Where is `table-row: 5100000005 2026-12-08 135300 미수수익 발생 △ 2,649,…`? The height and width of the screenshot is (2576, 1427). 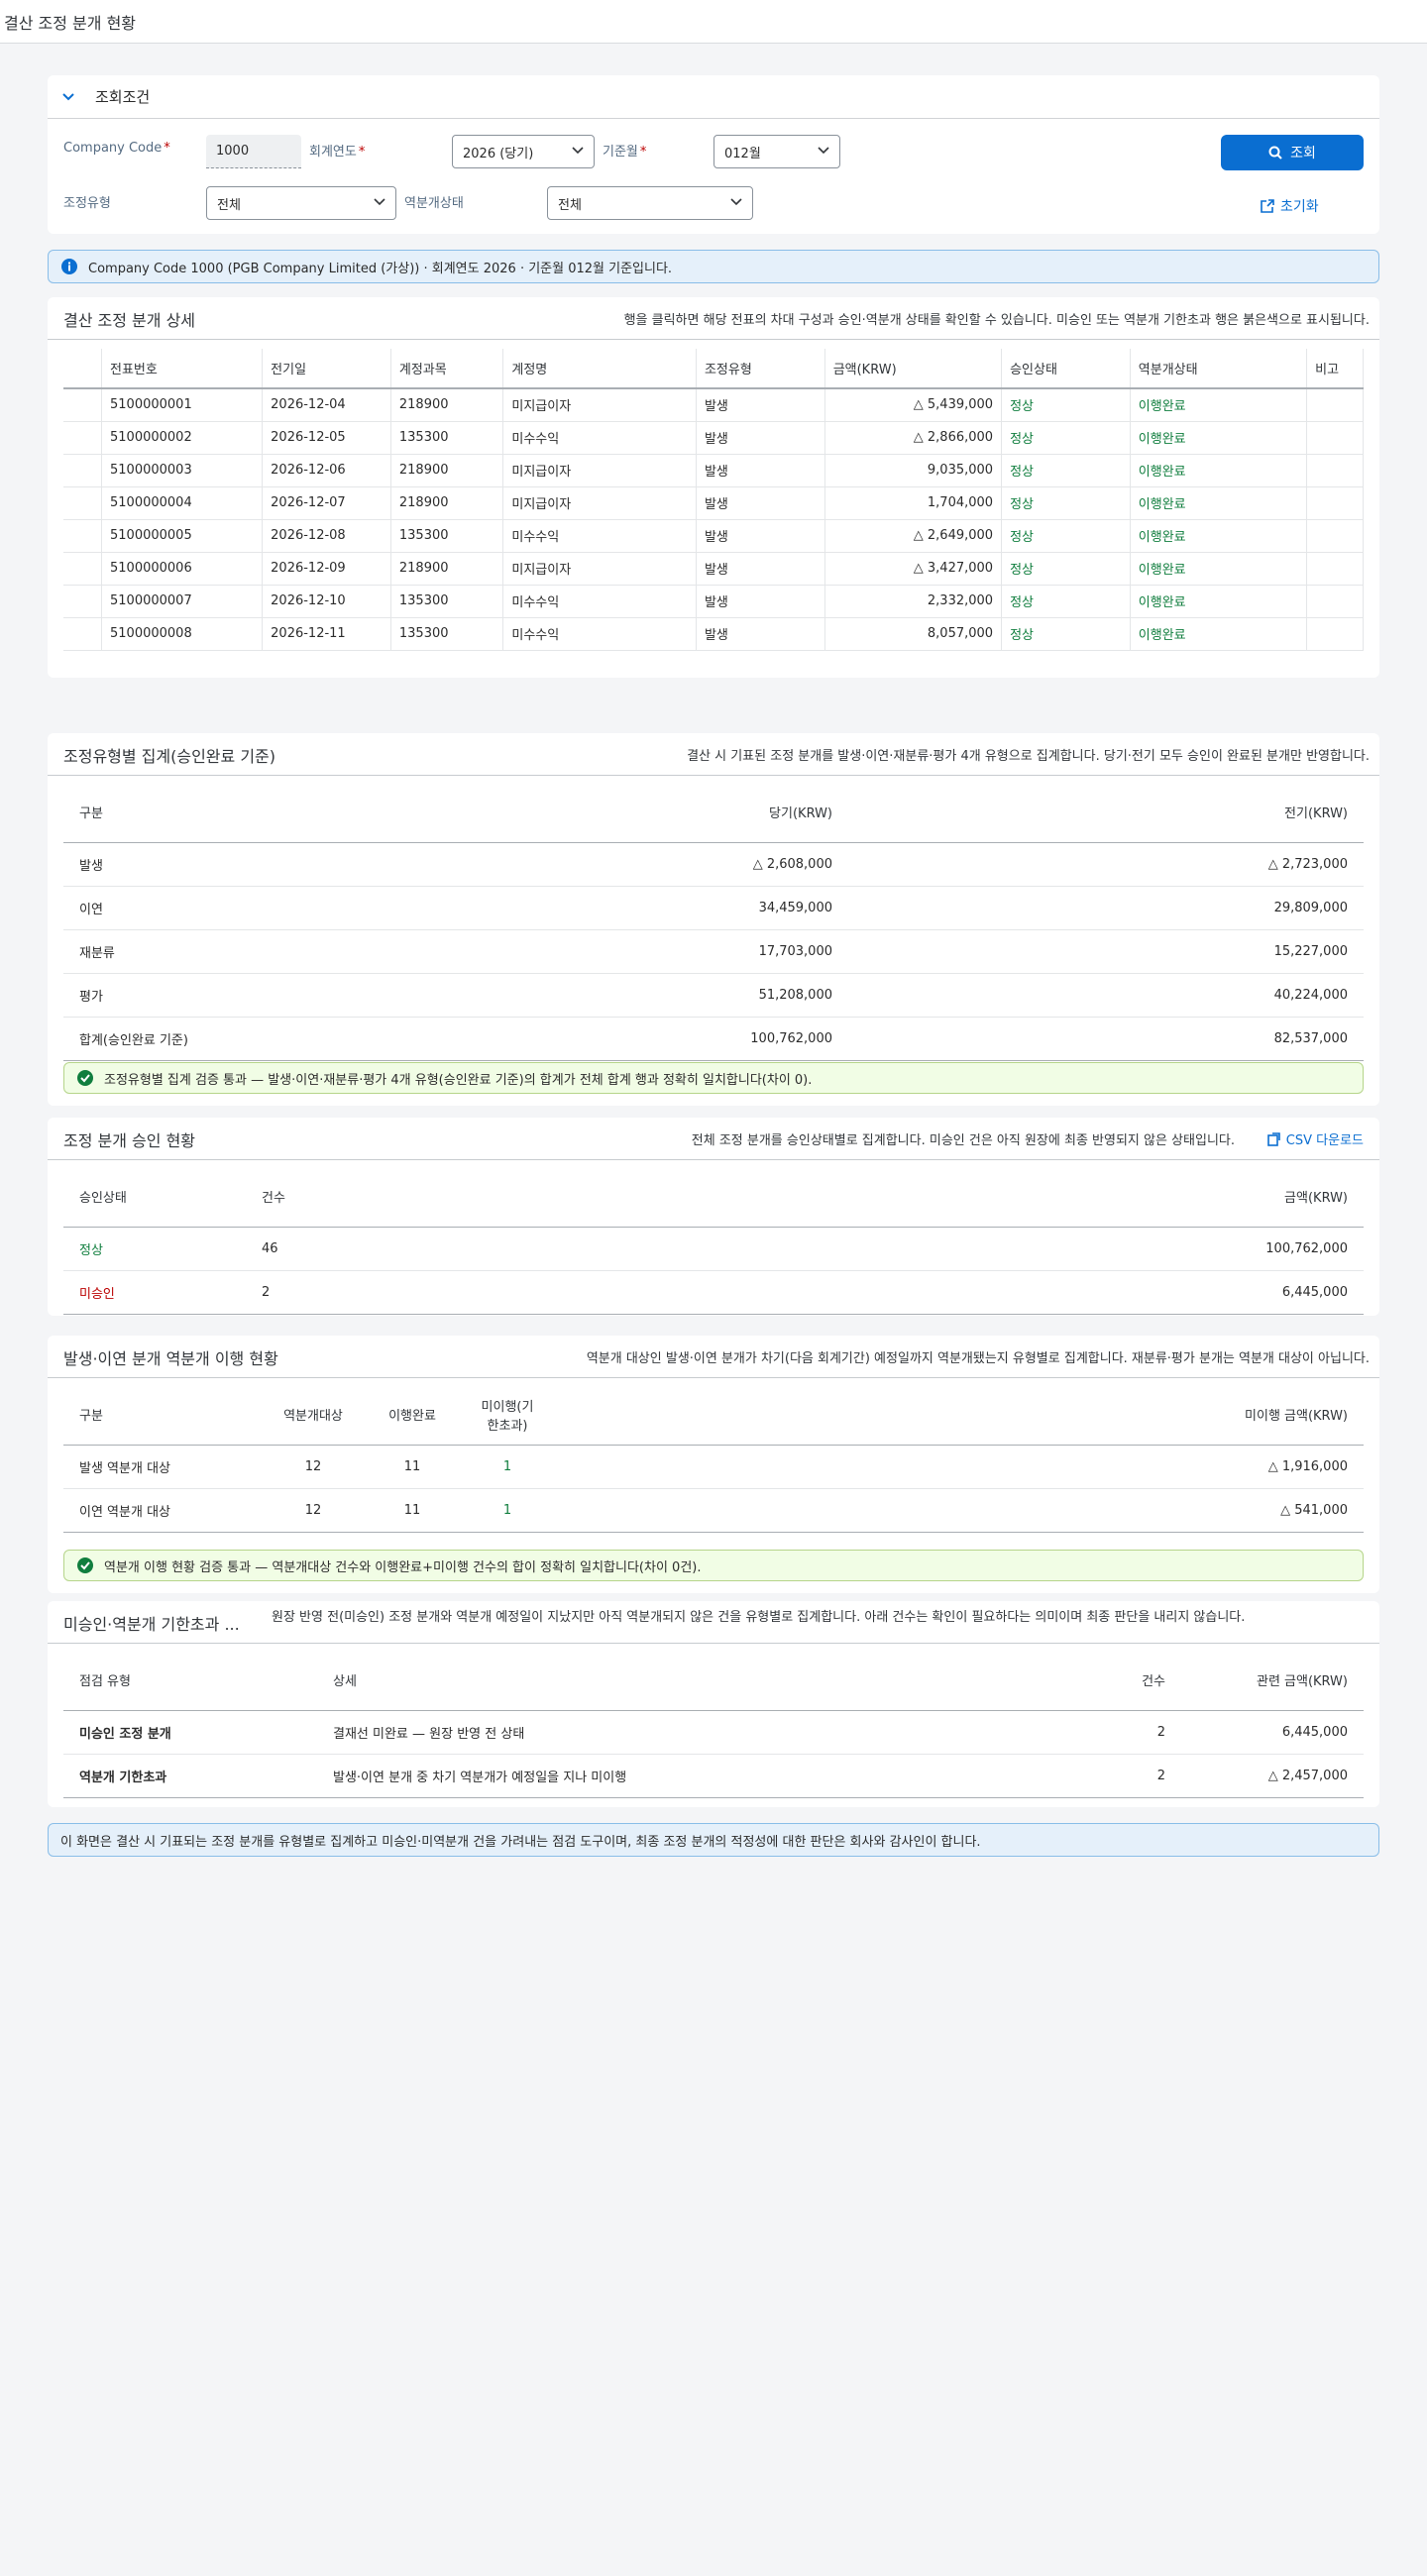 table-row: 5100000005 2026-12-08 135300 미수수익 발생 △ 2,649,… is located at coordinates (713, 536).